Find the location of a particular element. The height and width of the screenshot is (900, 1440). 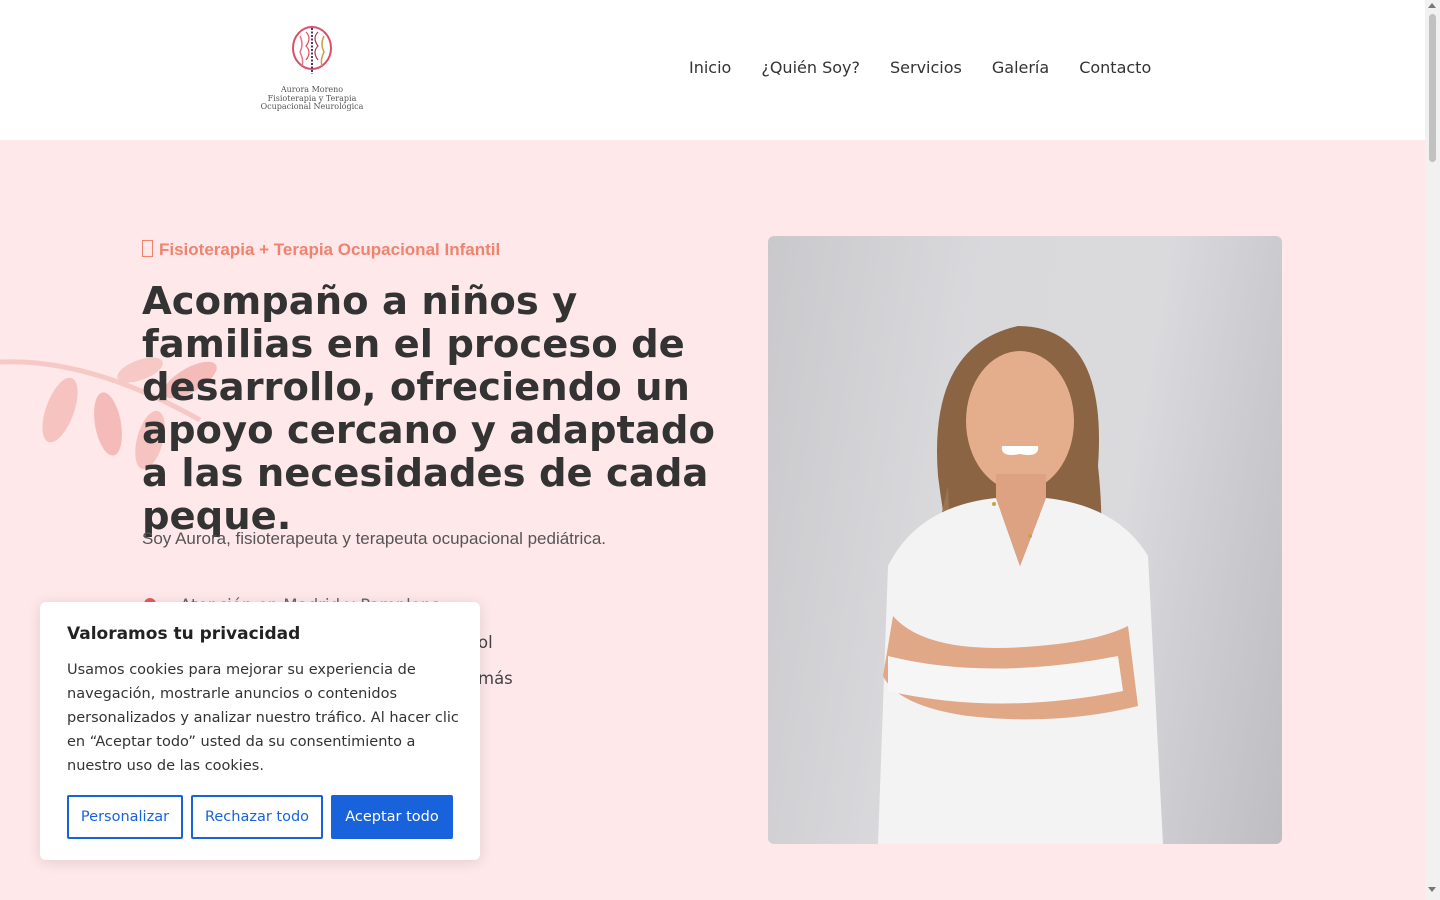

accept-all-button: Aceptar todo is located at coordinates (392, 817).